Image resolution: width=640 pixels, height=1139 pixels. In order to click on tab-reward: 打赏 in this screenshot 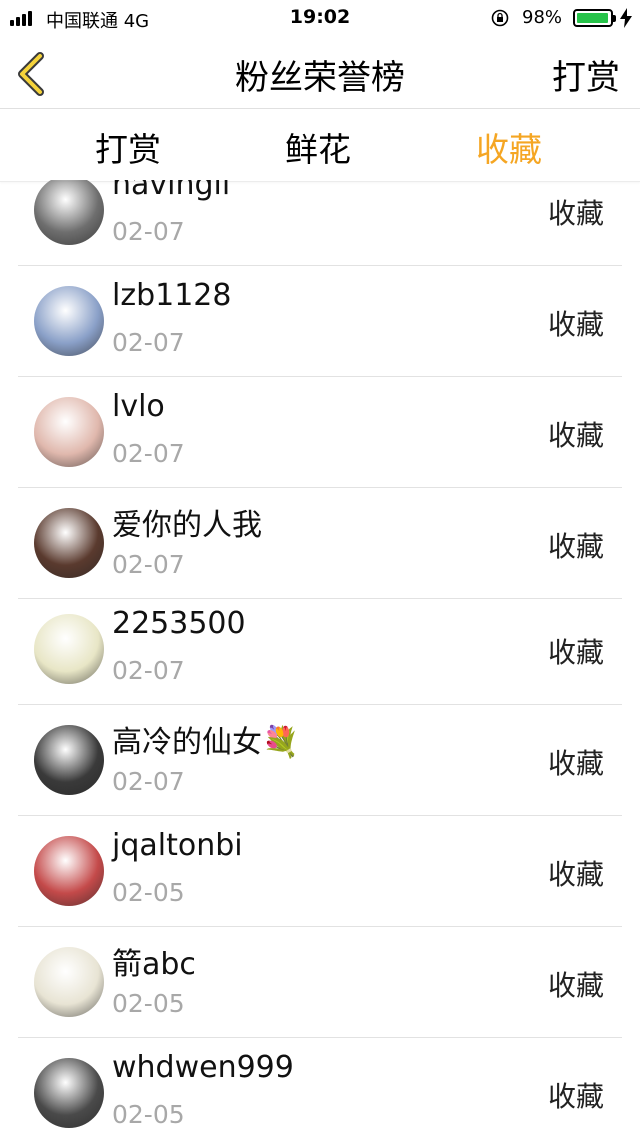, I will do `click(128, 147)`.